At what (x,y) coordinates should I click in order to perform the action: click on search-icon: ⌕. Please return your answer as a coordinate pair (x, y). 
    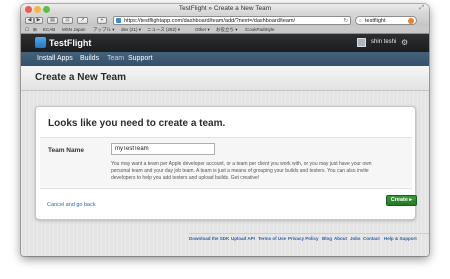
    Looking at the image, I should click on (360, 21).